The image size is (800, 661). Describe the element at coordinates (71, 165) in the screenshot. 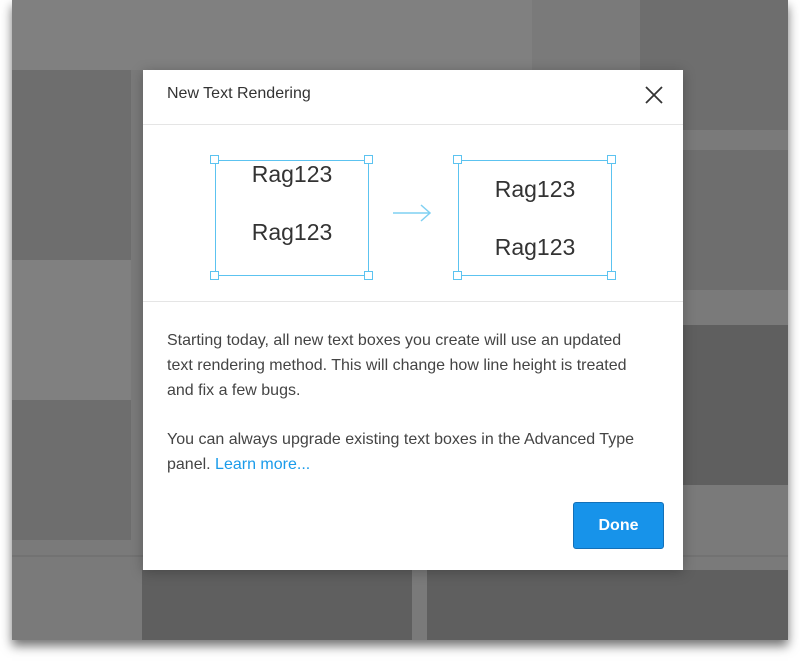

I see `background-left-panel` at that location.